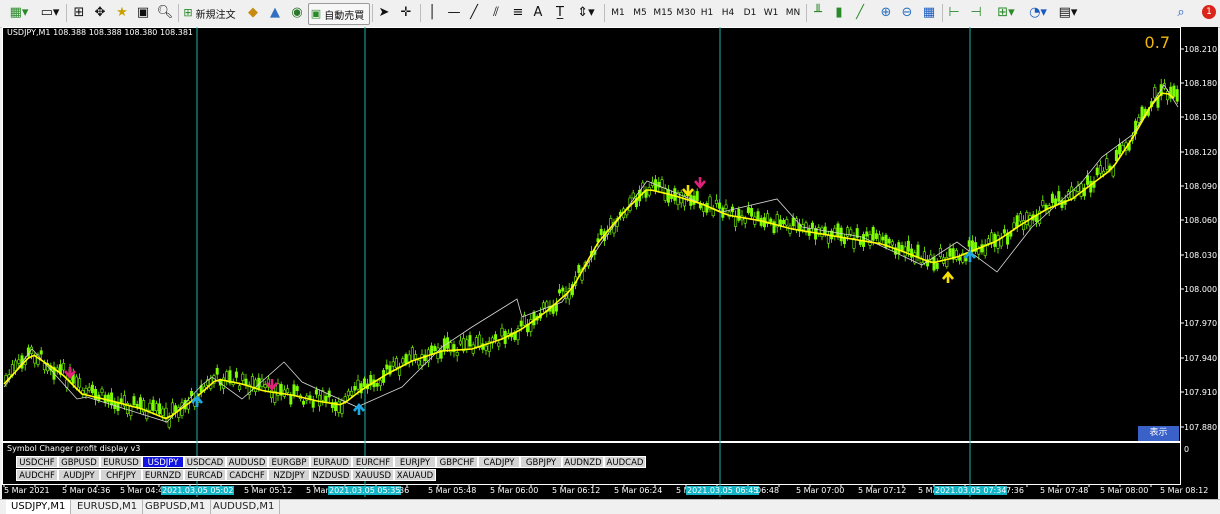  Describe the element at coordinates (793, 13) in the screenshot. I see `timeframe-mn: MN` at that location.